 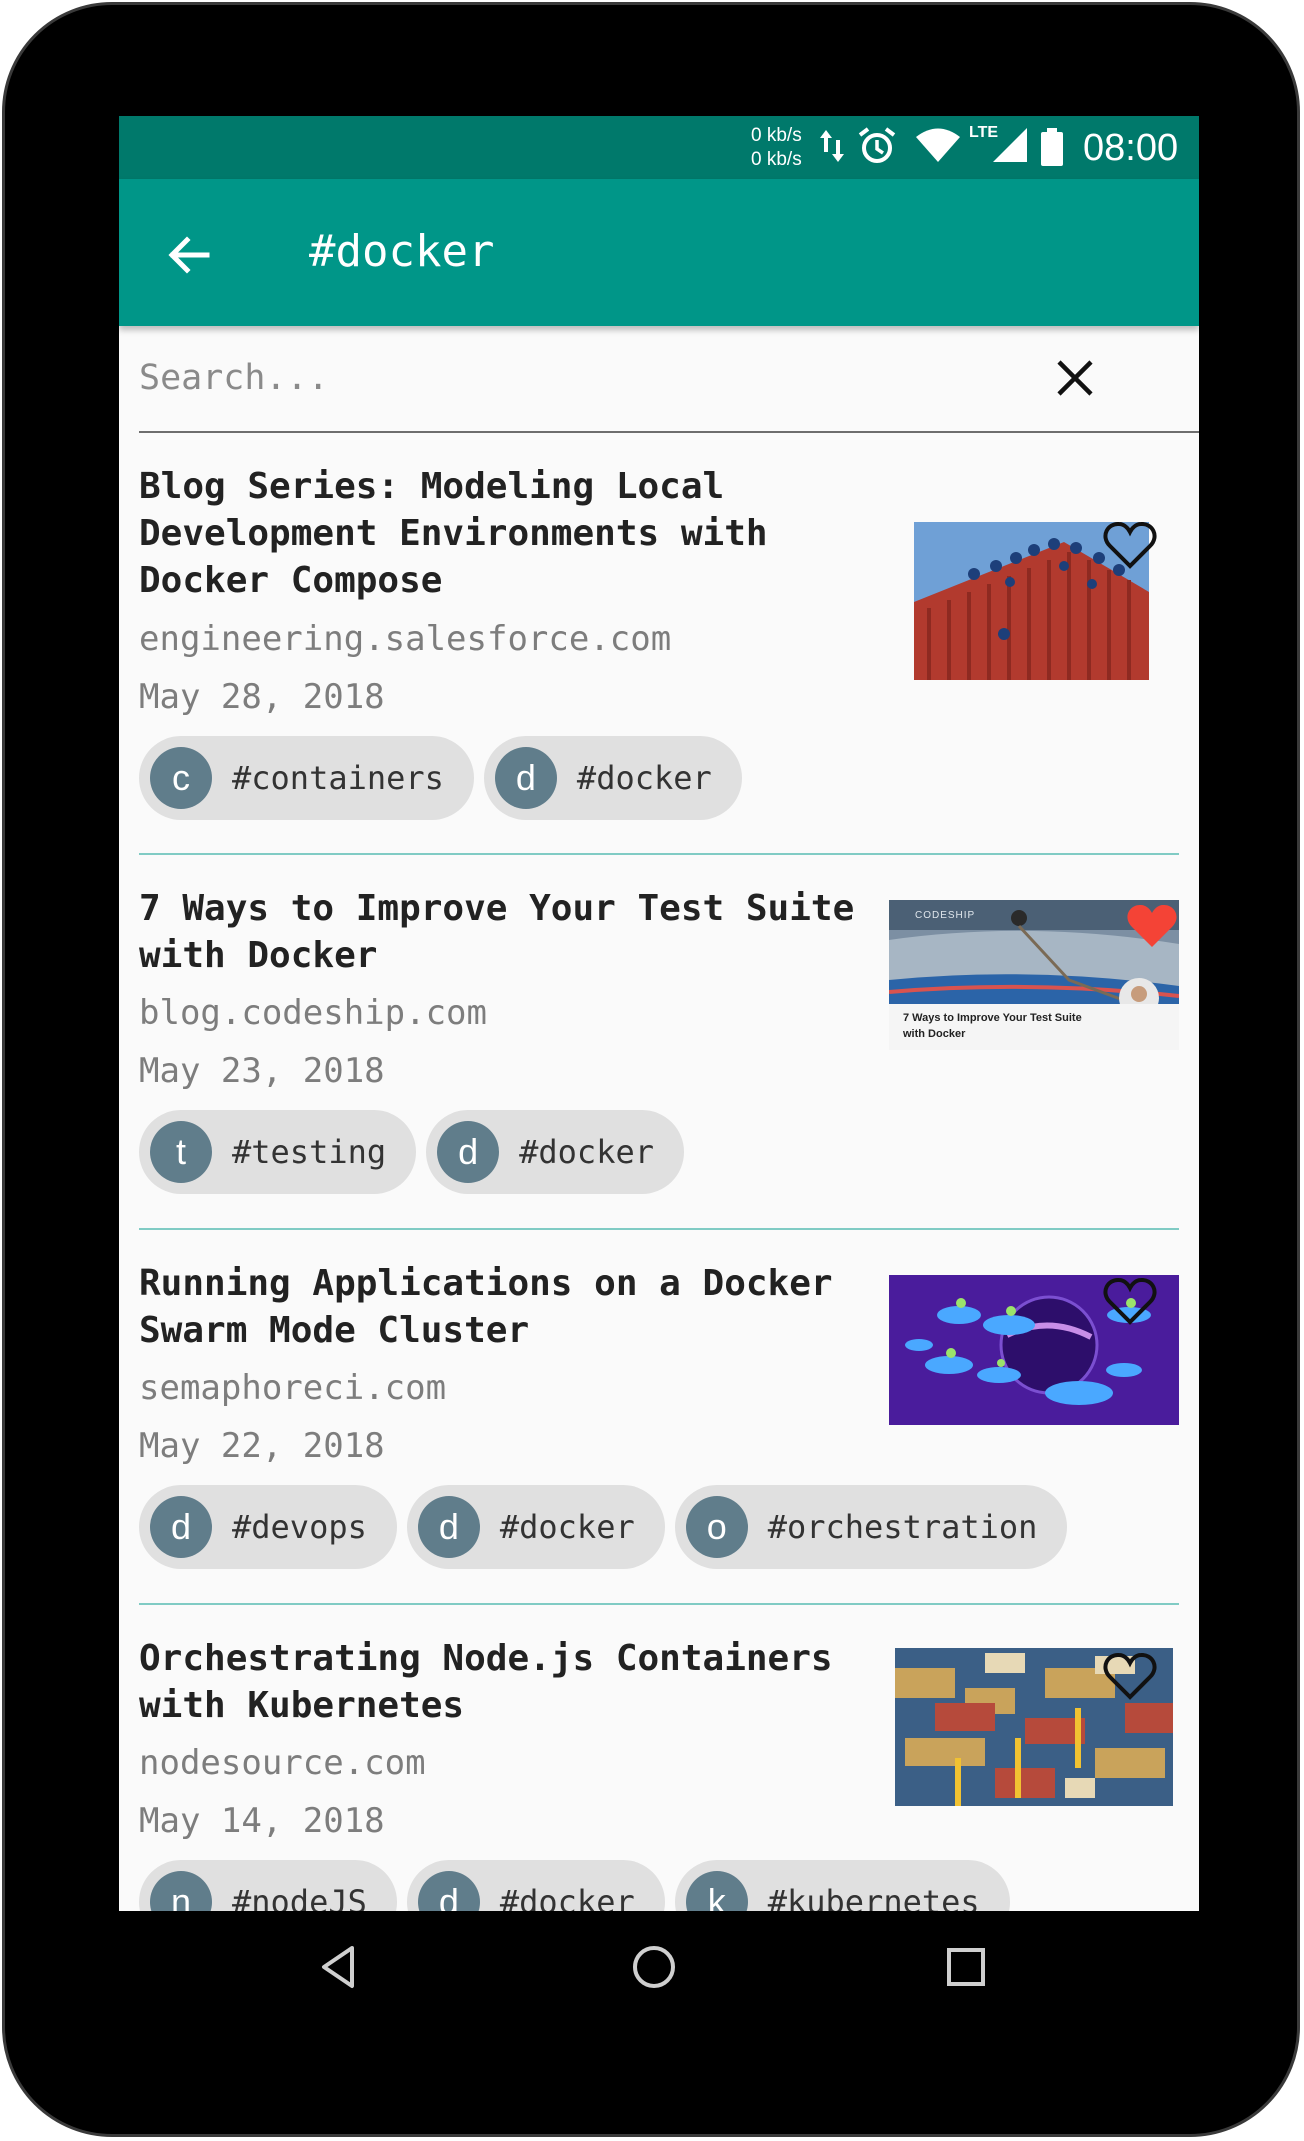 I want to click on tag-list: c #containers d #docker, so click(x=440, y=778).